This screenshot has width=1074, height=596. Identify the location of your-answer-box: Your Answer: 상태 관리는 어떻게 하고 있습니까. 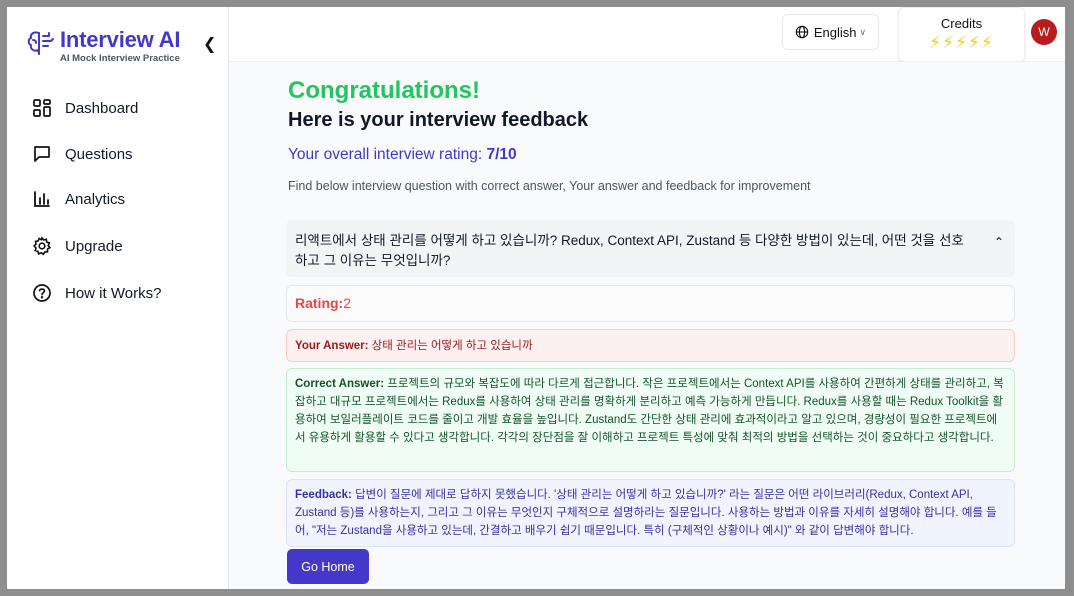
(650, 345).